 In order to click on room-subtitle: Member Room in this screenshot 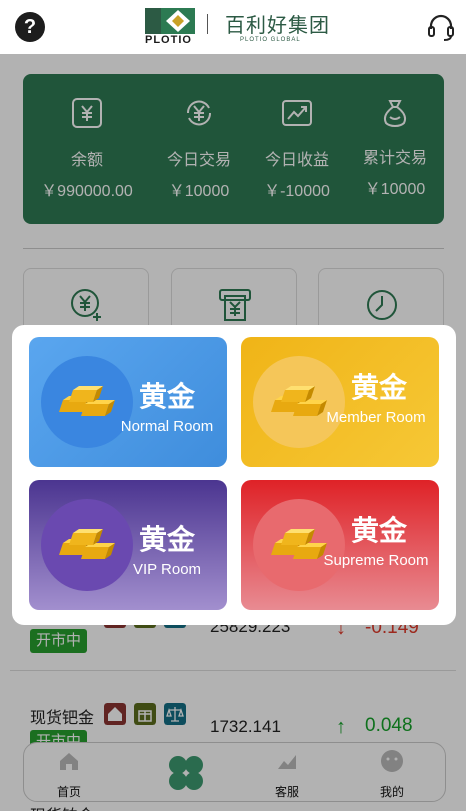, I will do `click(376, 417)`.